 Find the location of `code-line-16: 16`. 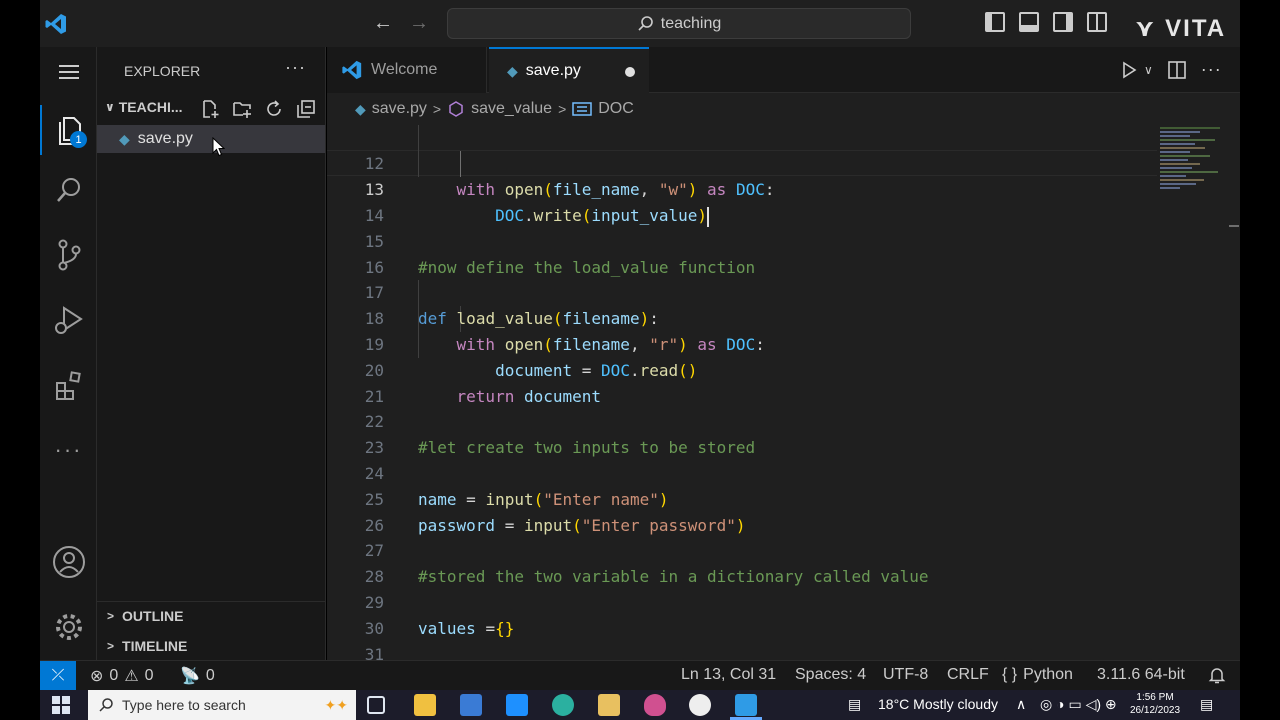

code-line-16: 16 is located at coordinates (742, 253).